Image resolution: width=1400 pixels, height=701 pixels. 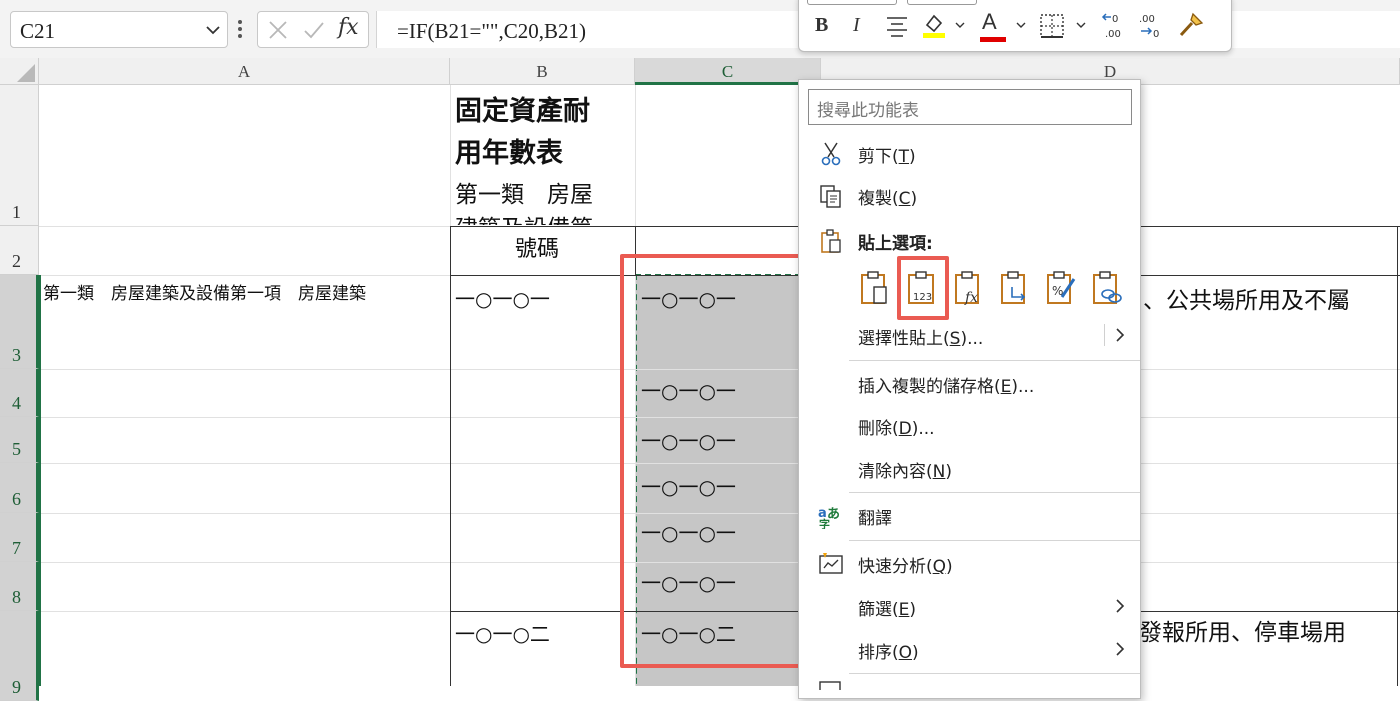 I want to click on format-painter-icon, so click(x=1191, y=25).